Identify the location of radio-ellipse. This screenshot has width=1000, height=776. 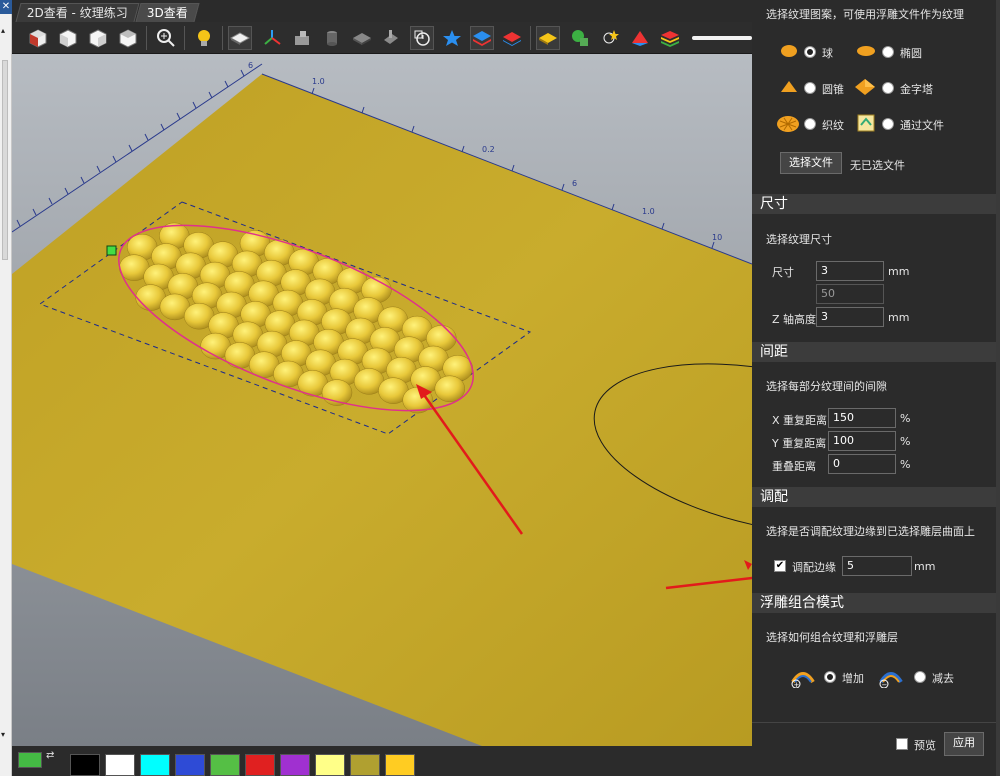
(888, 52).